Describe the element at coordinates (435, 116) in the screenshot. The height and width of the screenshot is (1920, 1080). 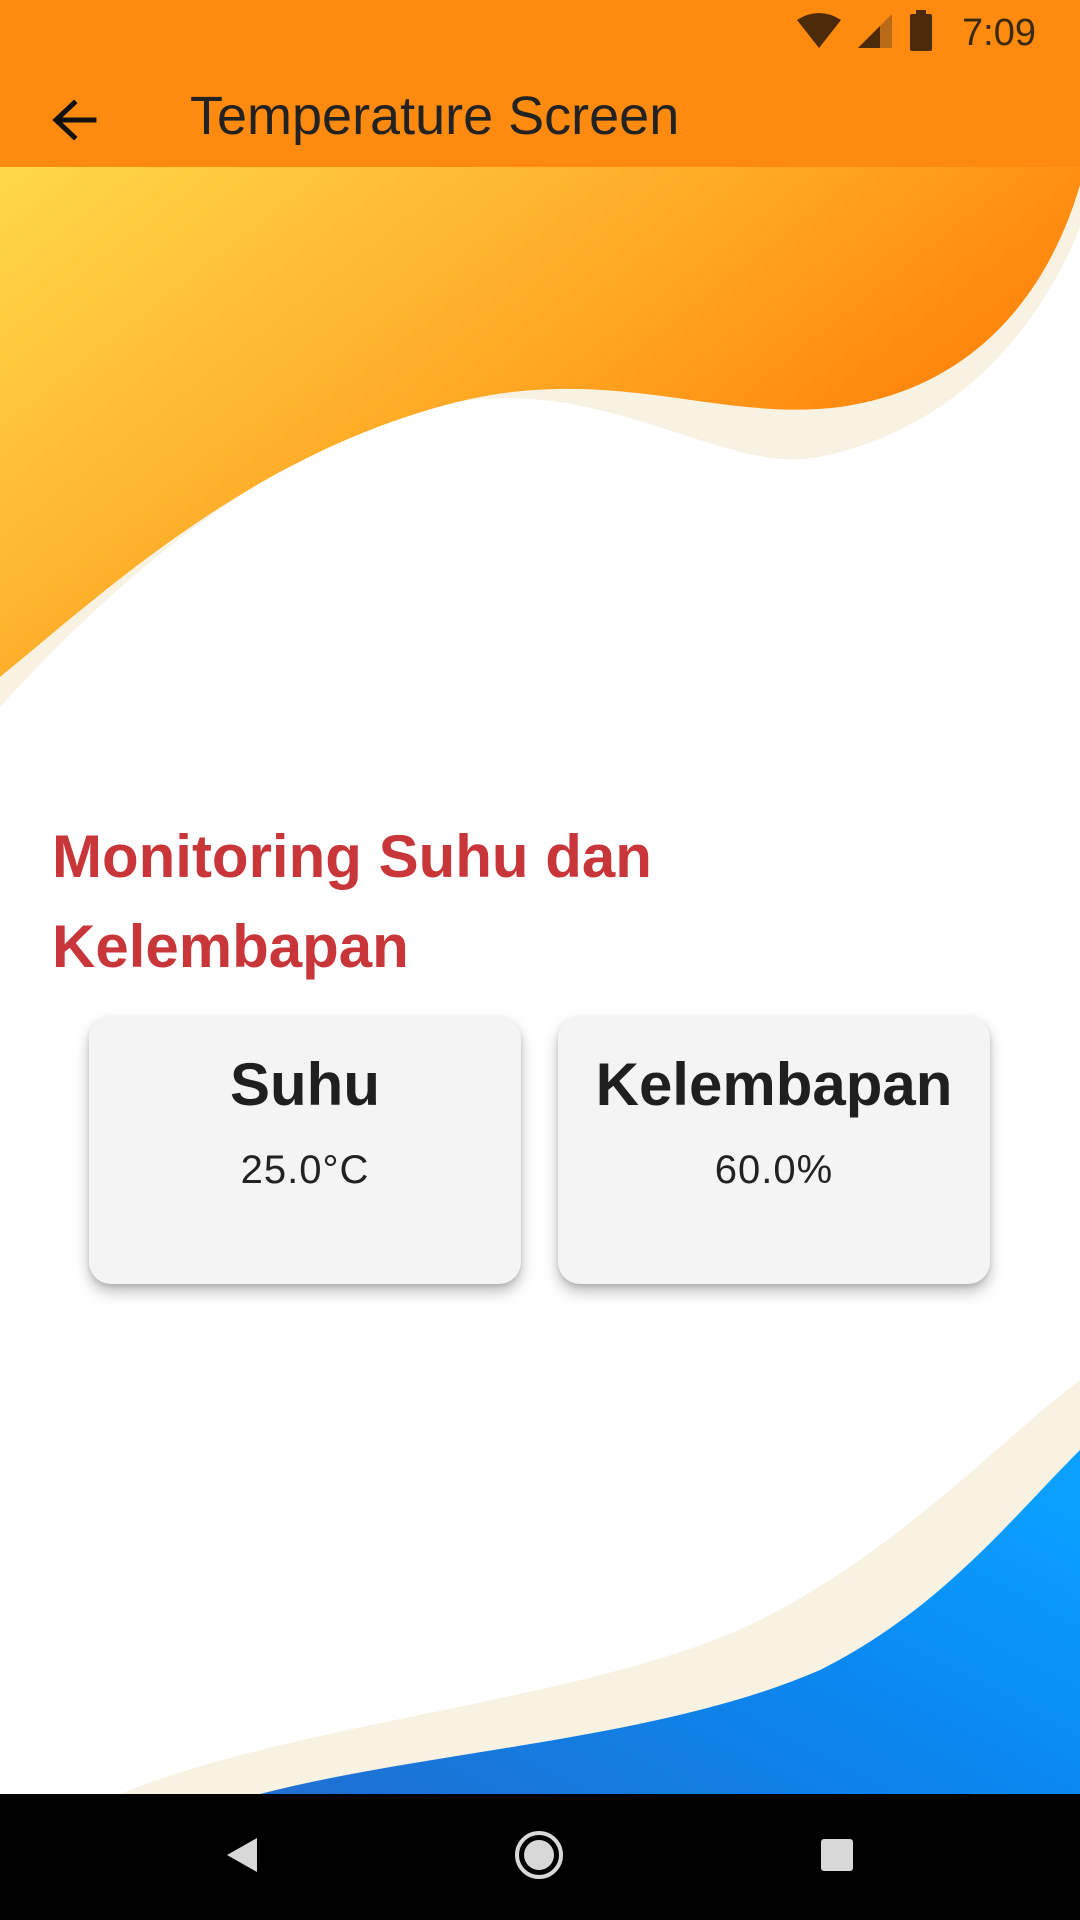
I see `app-title: Temperature Screen` at that location.